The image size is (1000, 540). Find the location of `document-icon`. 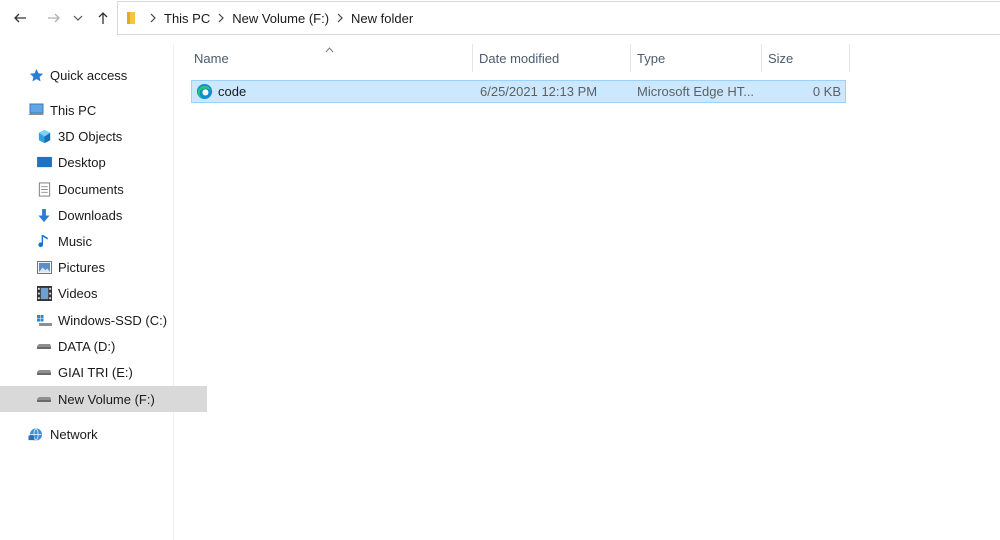

document-icon is located at coordinates (44, 189).